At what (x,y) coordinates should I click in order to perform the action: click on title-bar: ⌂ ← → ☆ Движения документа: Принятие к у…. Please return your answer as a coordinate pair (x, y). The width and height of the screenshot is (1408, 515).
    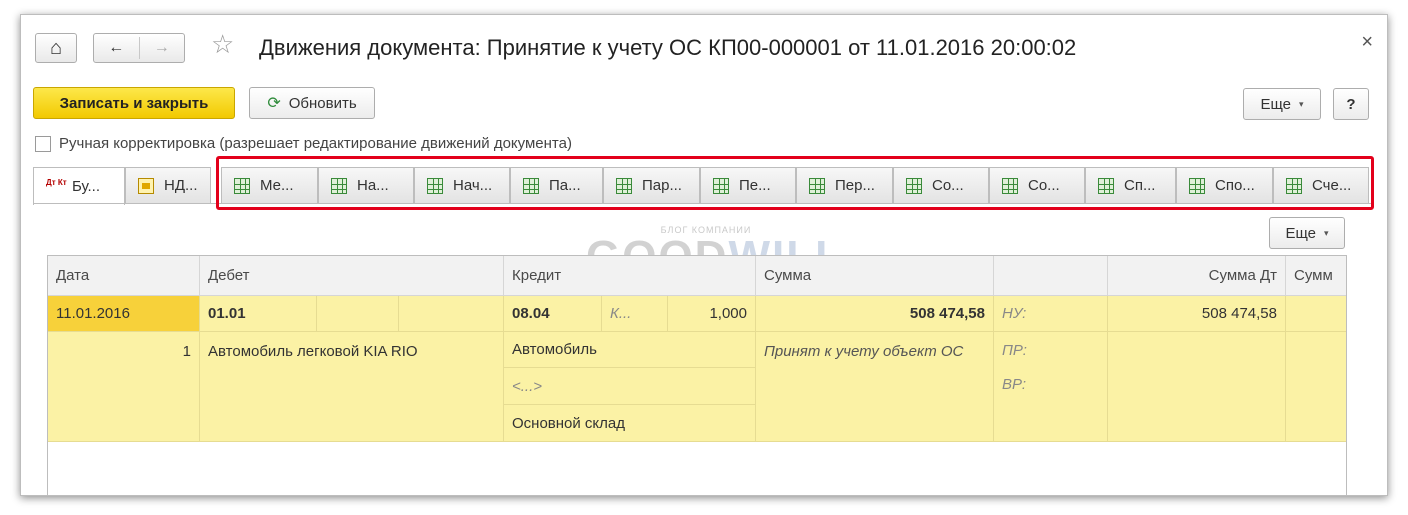
    Looking at the image, I should click on (704, 45).